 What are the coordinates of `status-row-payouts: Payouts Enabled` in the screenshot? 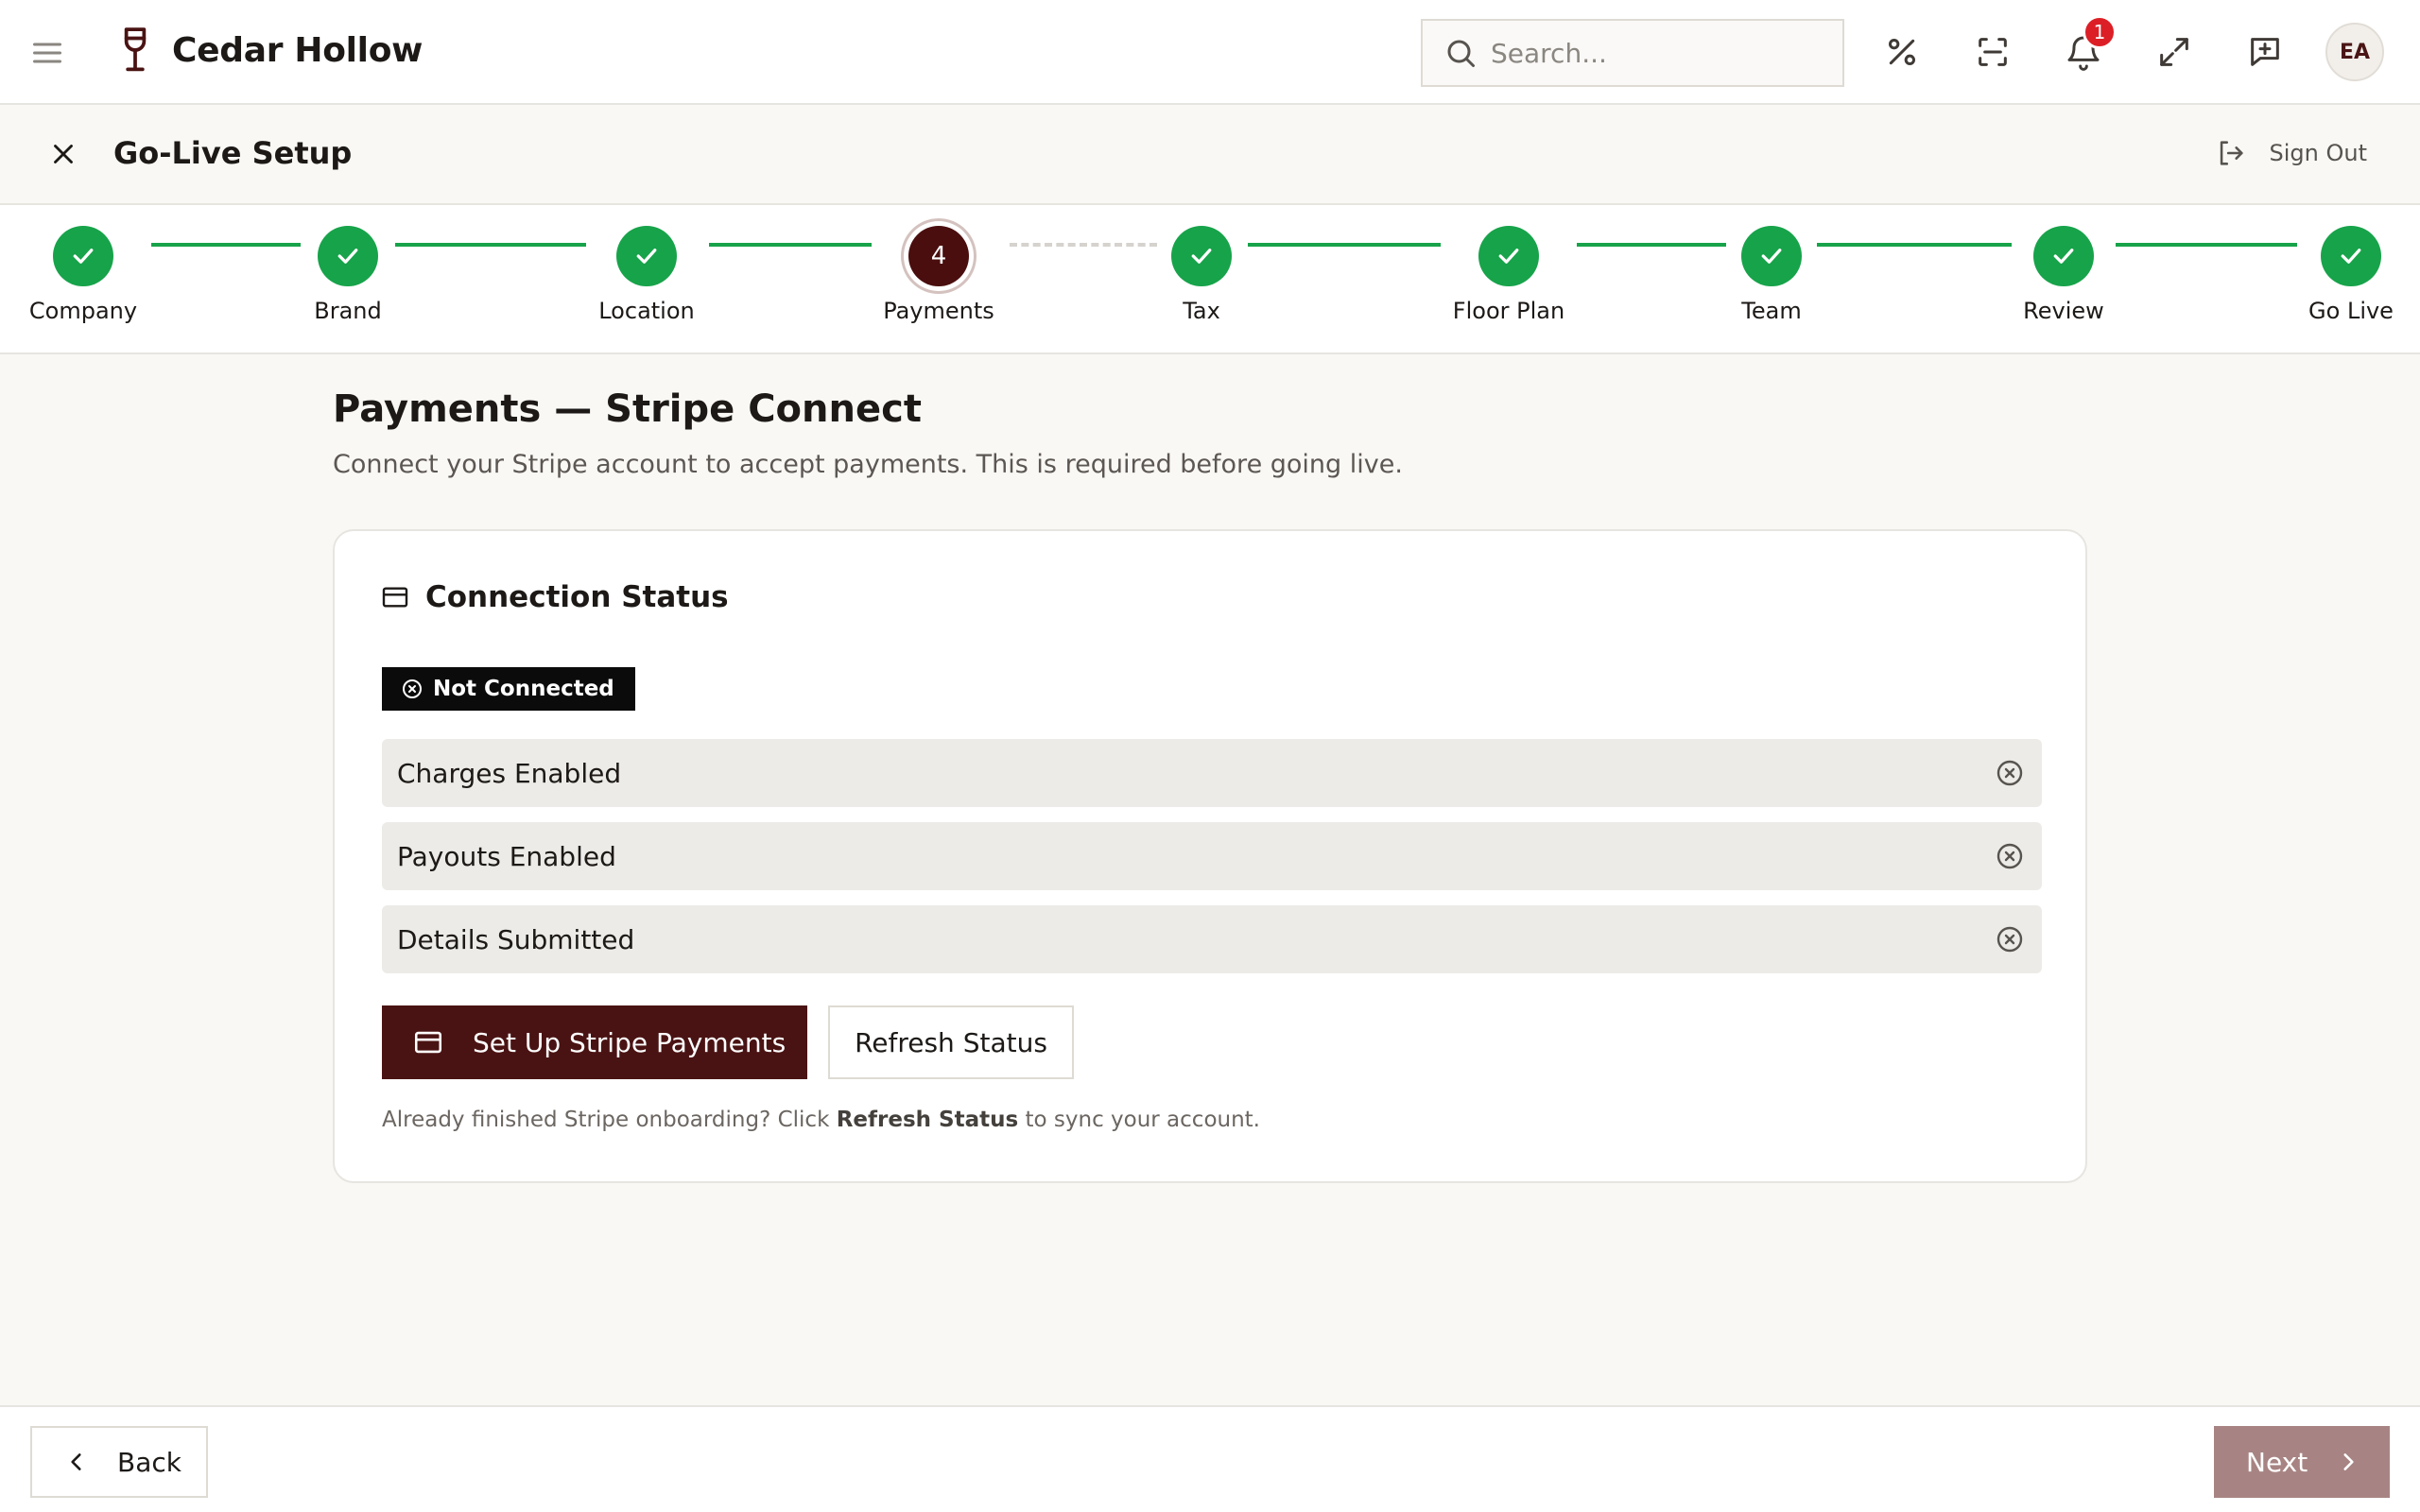 It's located at (1212, 856).